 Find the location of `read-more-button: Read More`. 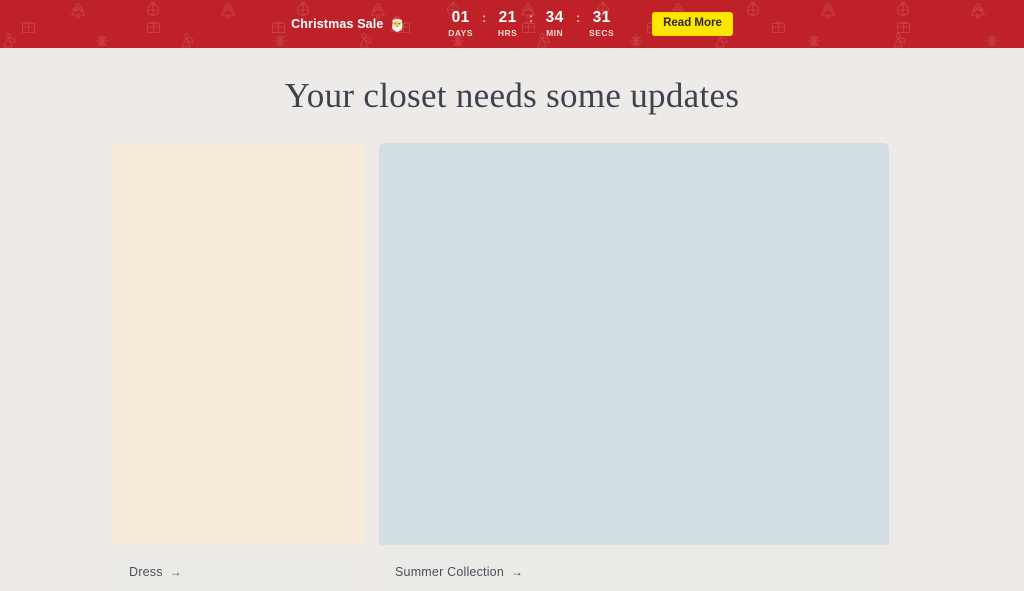

read-more-button: Read More is located at coordinates (692, 24).